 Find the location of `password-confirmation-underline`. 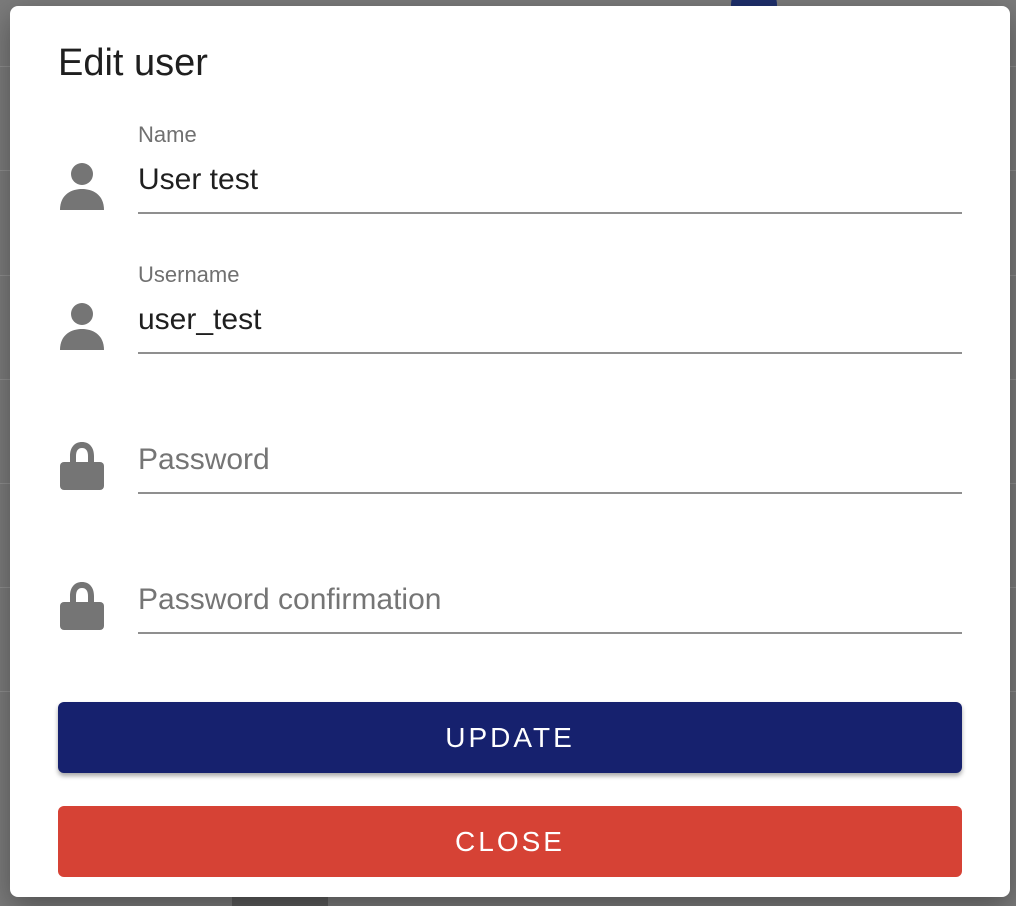

password-confirmation-underline is located at coordinates (550, 633).